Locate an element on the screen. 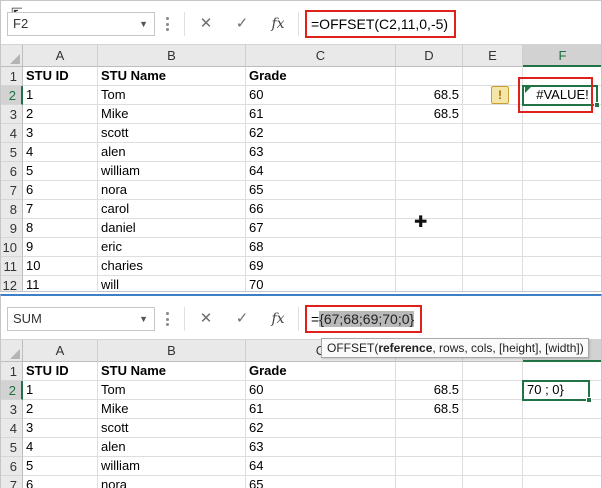 The height and width of the screenshot is (488, 602). cell-e10 is located at coordinates (493, 247).